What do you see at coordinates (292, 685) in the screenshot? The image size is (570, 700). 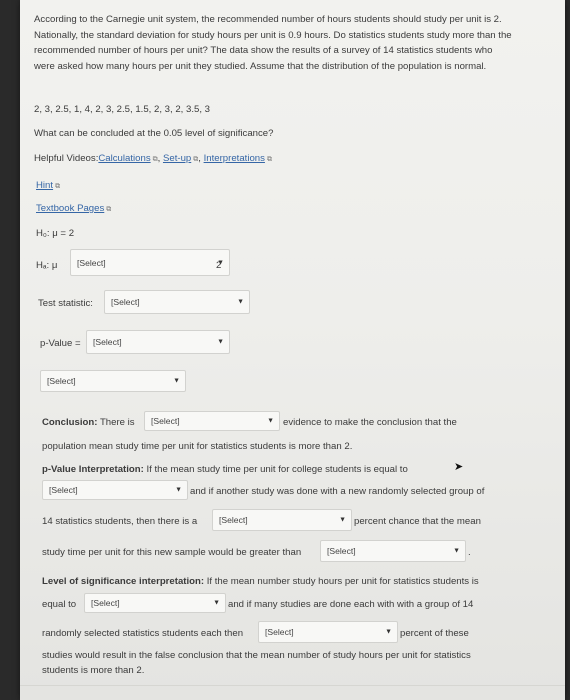 I see `bottom-divider` at bounding box center [292, 685].